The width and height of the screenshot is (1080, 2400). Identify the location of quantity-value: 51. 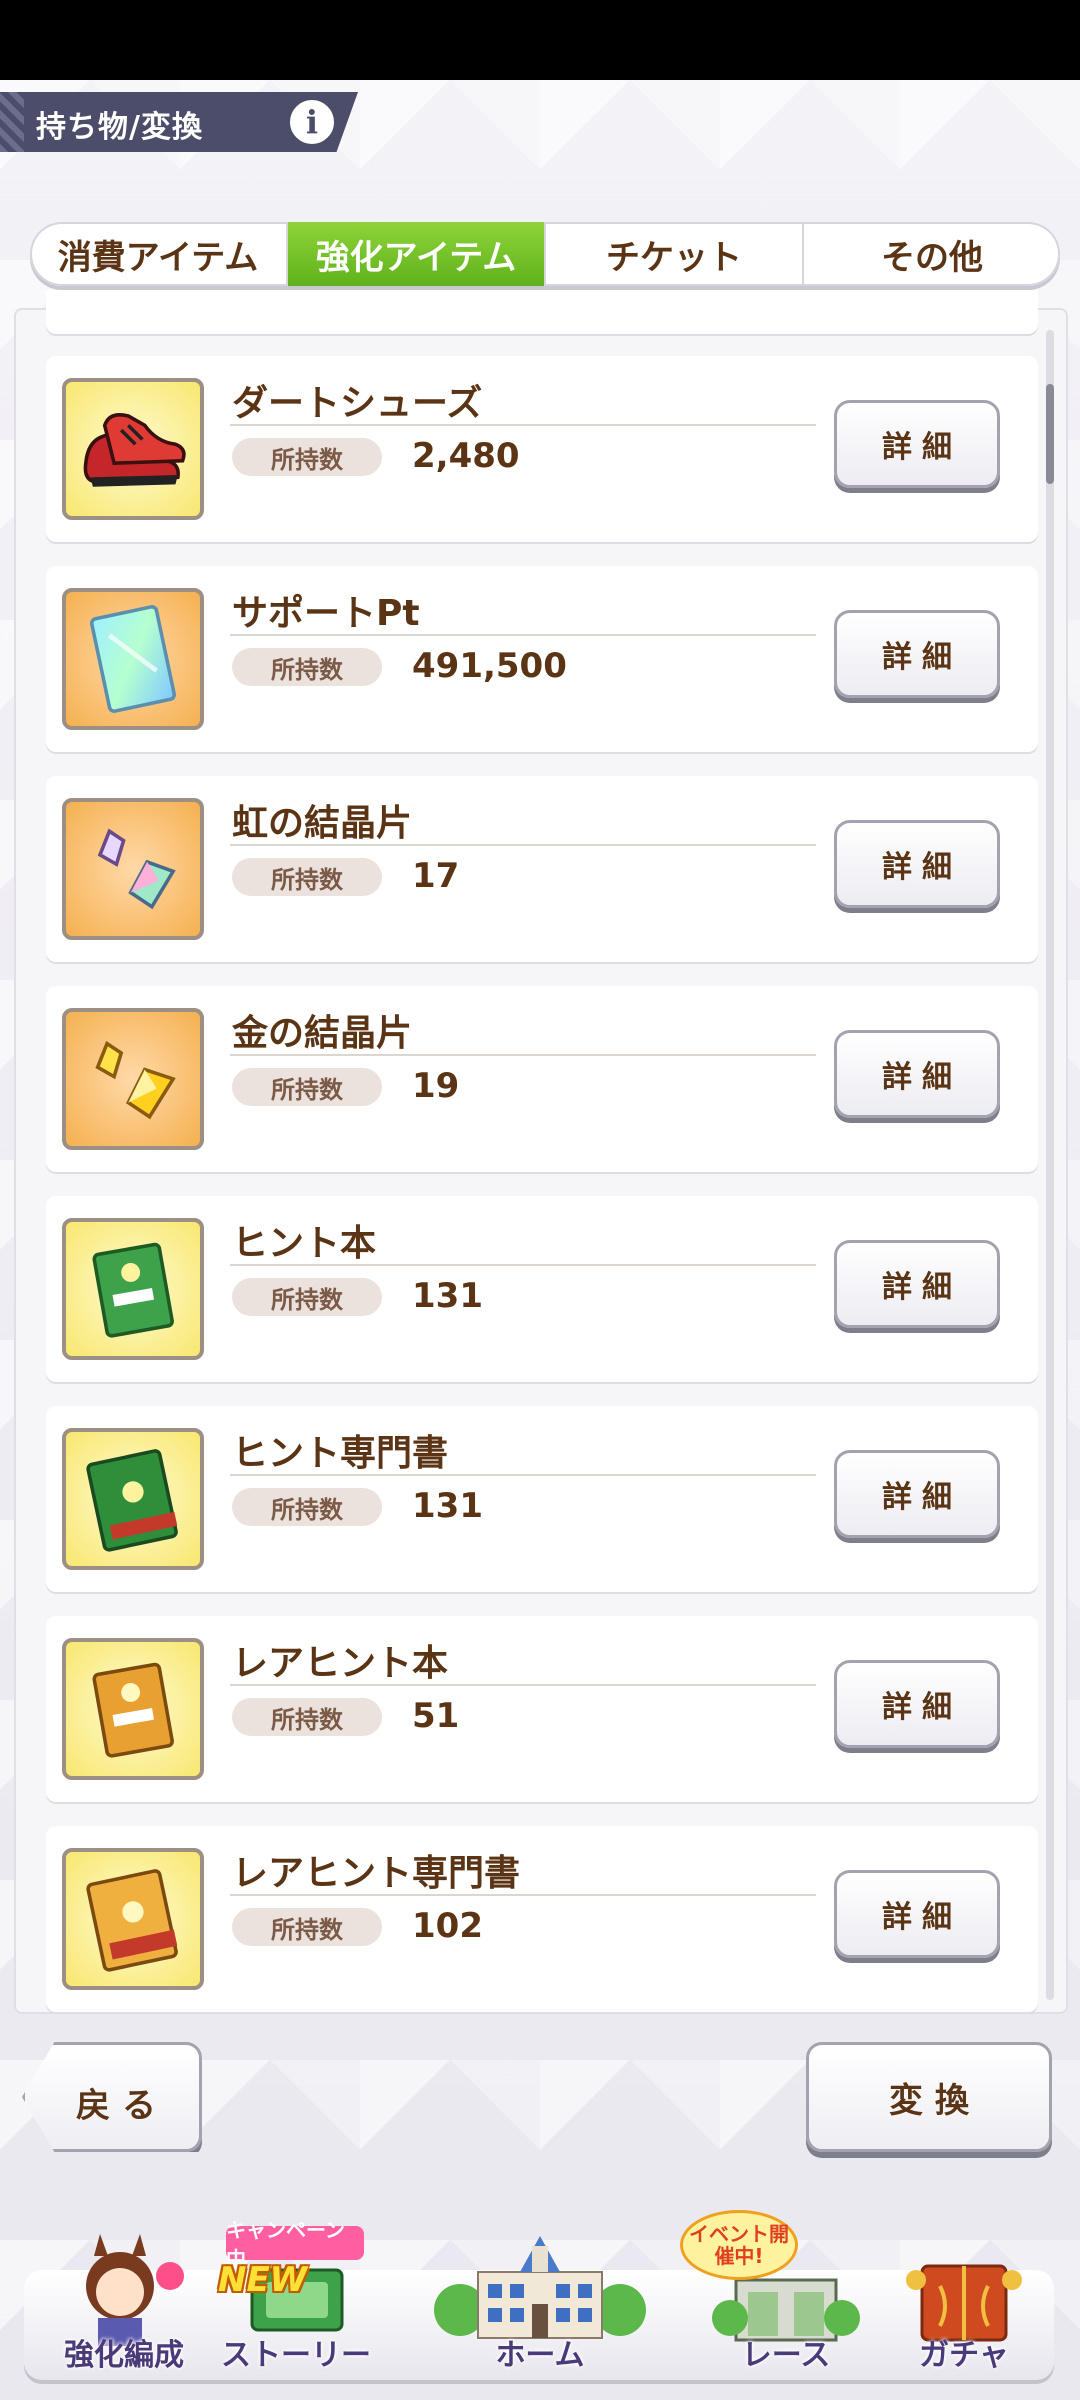
(436, 1716).